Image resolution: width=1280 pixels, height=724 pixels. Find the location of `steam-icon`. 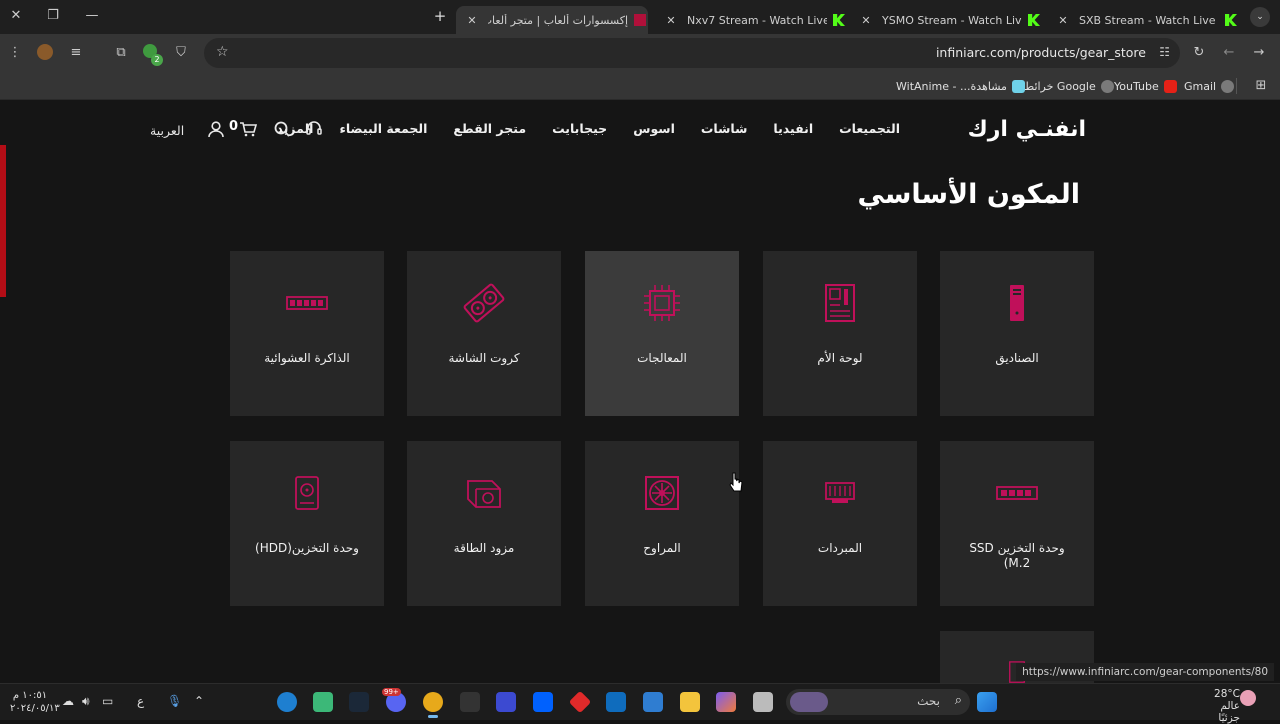

steam-icon is located at coordinates (359, 702).